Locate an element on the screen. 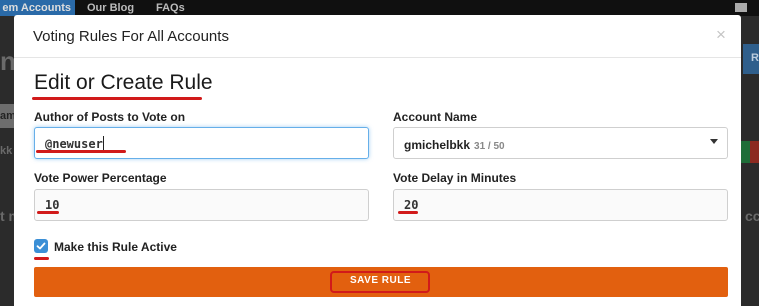 The image size is (759, 306). nav-item-blog: Our Blog is located at coordinates (110, 8).